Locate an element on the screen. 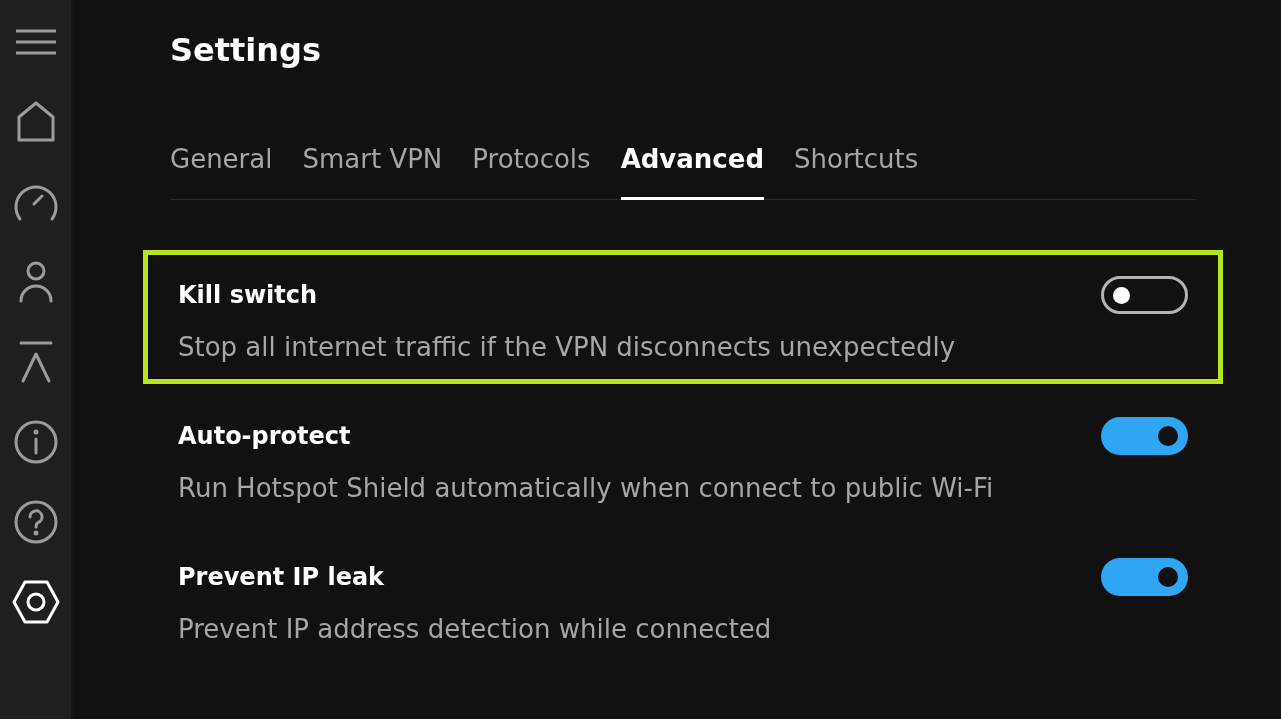 The height and width of the screenshot is (719, 1281). page-title: Settings is located at coordinates (246, 50).